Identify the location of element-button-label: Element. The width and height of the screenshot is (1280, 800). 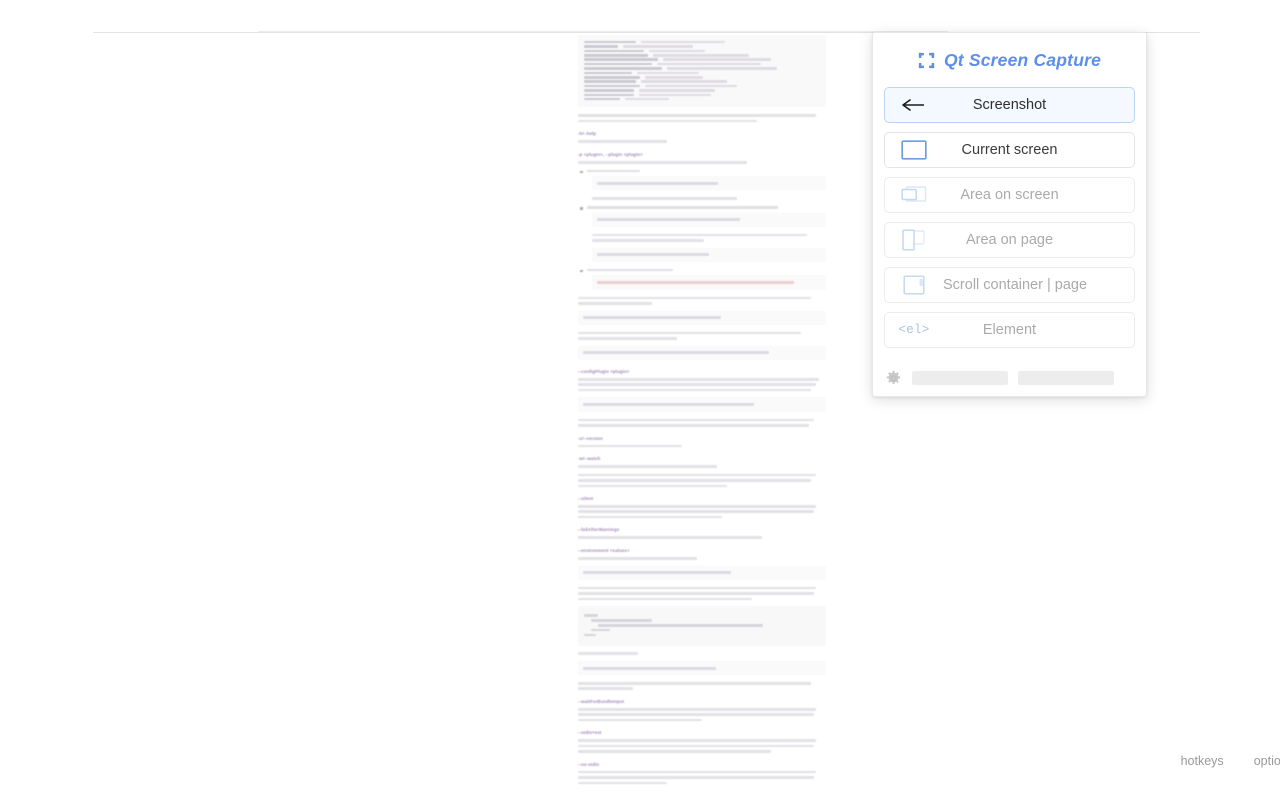
(1009, 330).